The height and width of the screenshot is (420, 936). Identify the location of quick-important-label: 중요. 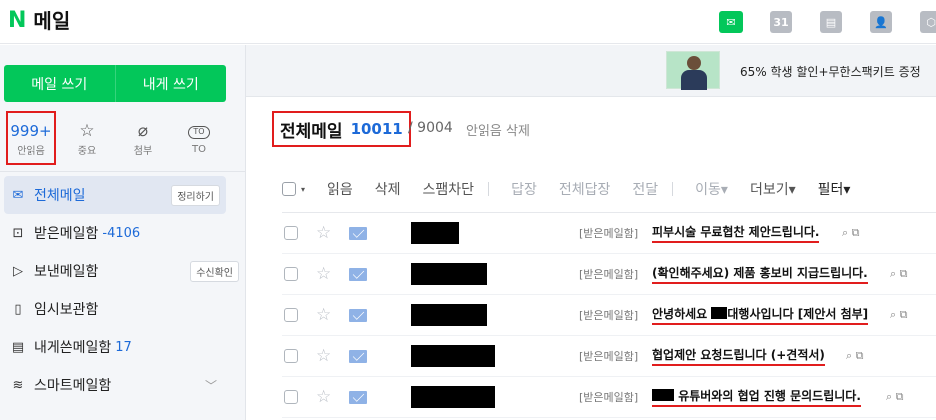
(87, 151).